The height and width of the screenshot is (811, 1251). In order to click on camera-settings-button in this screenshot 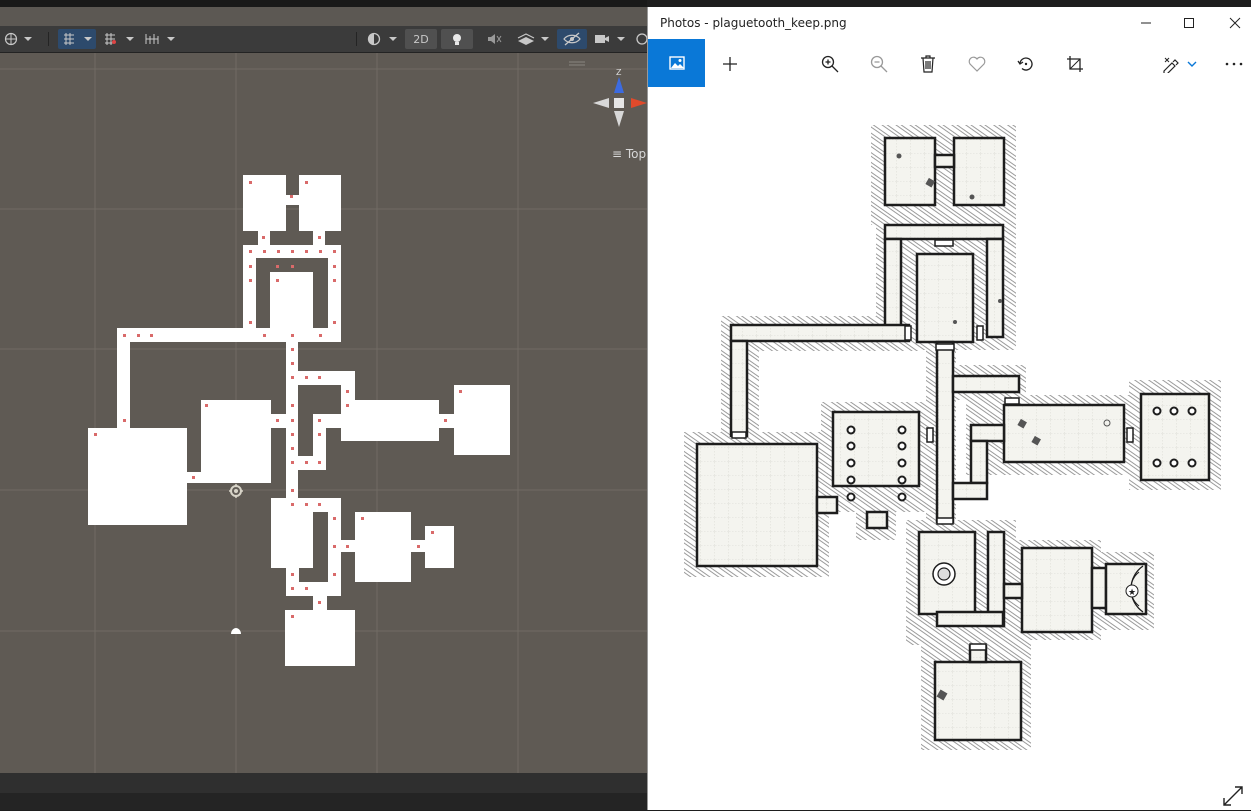, I will do `click(610, 39)`.